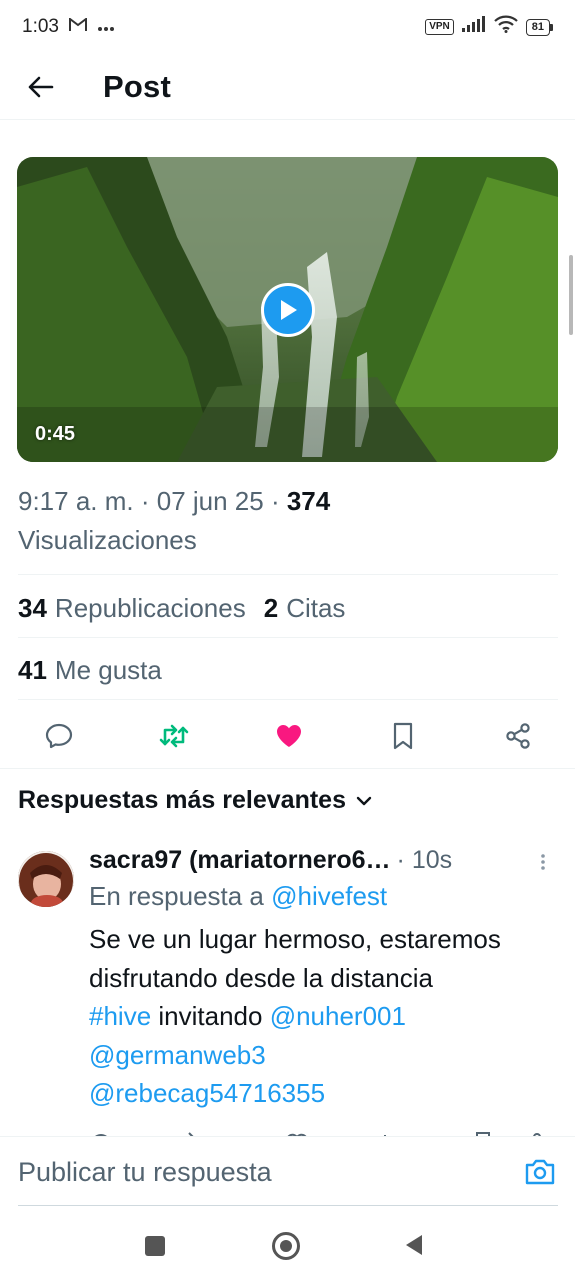  I want to click on more-vertical-icon, so click(543, 862).